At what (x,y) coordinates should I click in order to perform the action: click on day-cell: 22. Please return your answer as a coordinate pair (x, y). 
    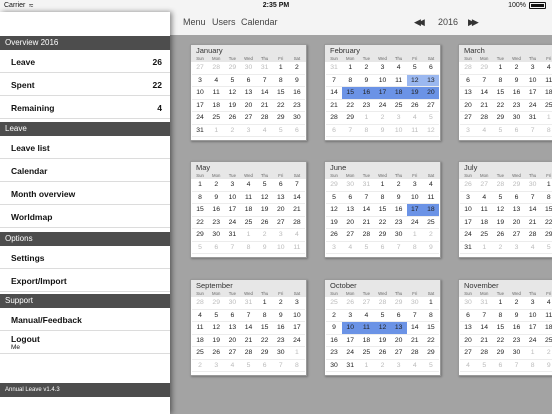
    Looking at the image, I should click on (500, 106).